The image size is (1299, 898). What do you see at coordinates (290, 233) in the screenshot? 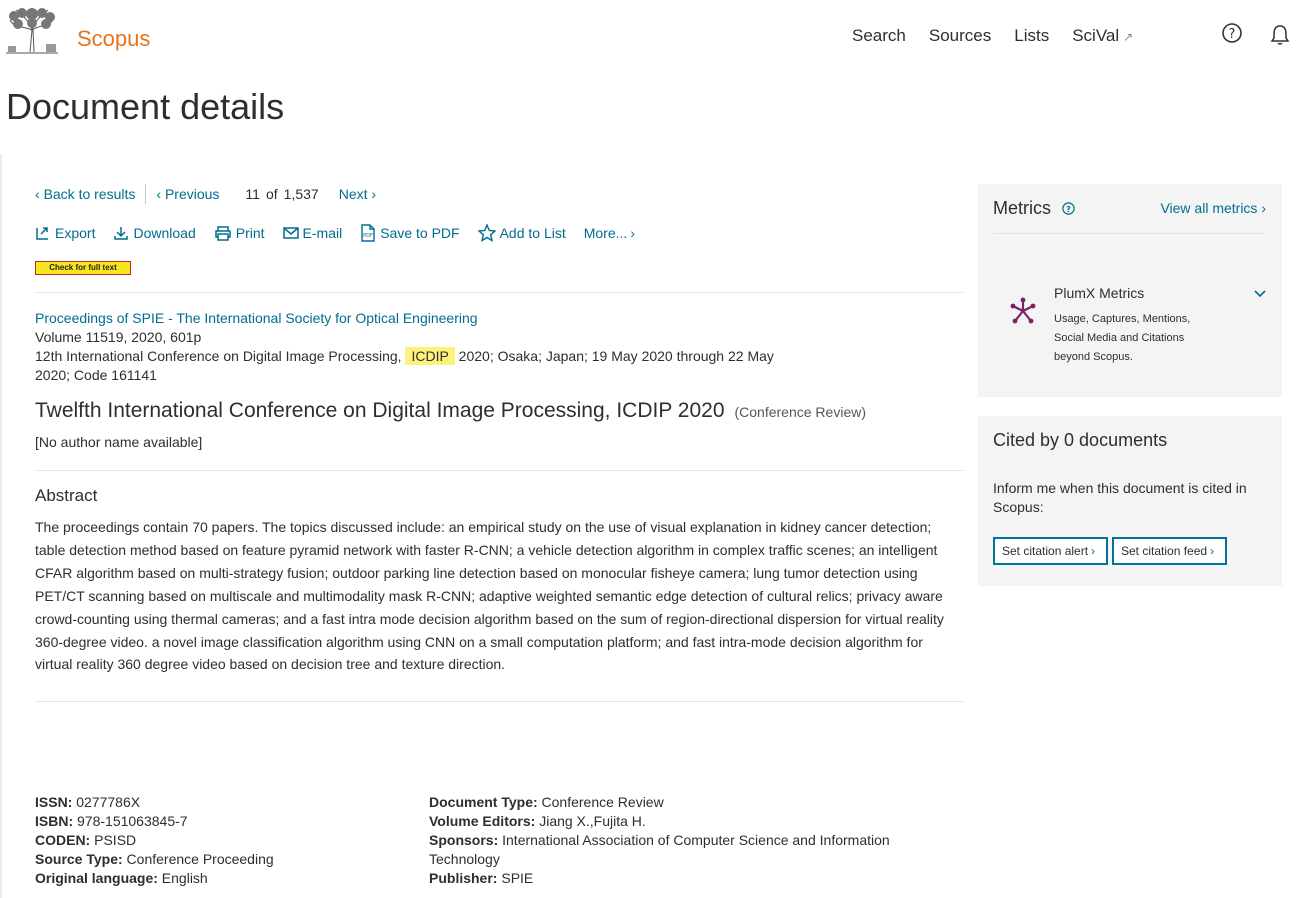
I see `email-icon` at bounding box center [290, 233].